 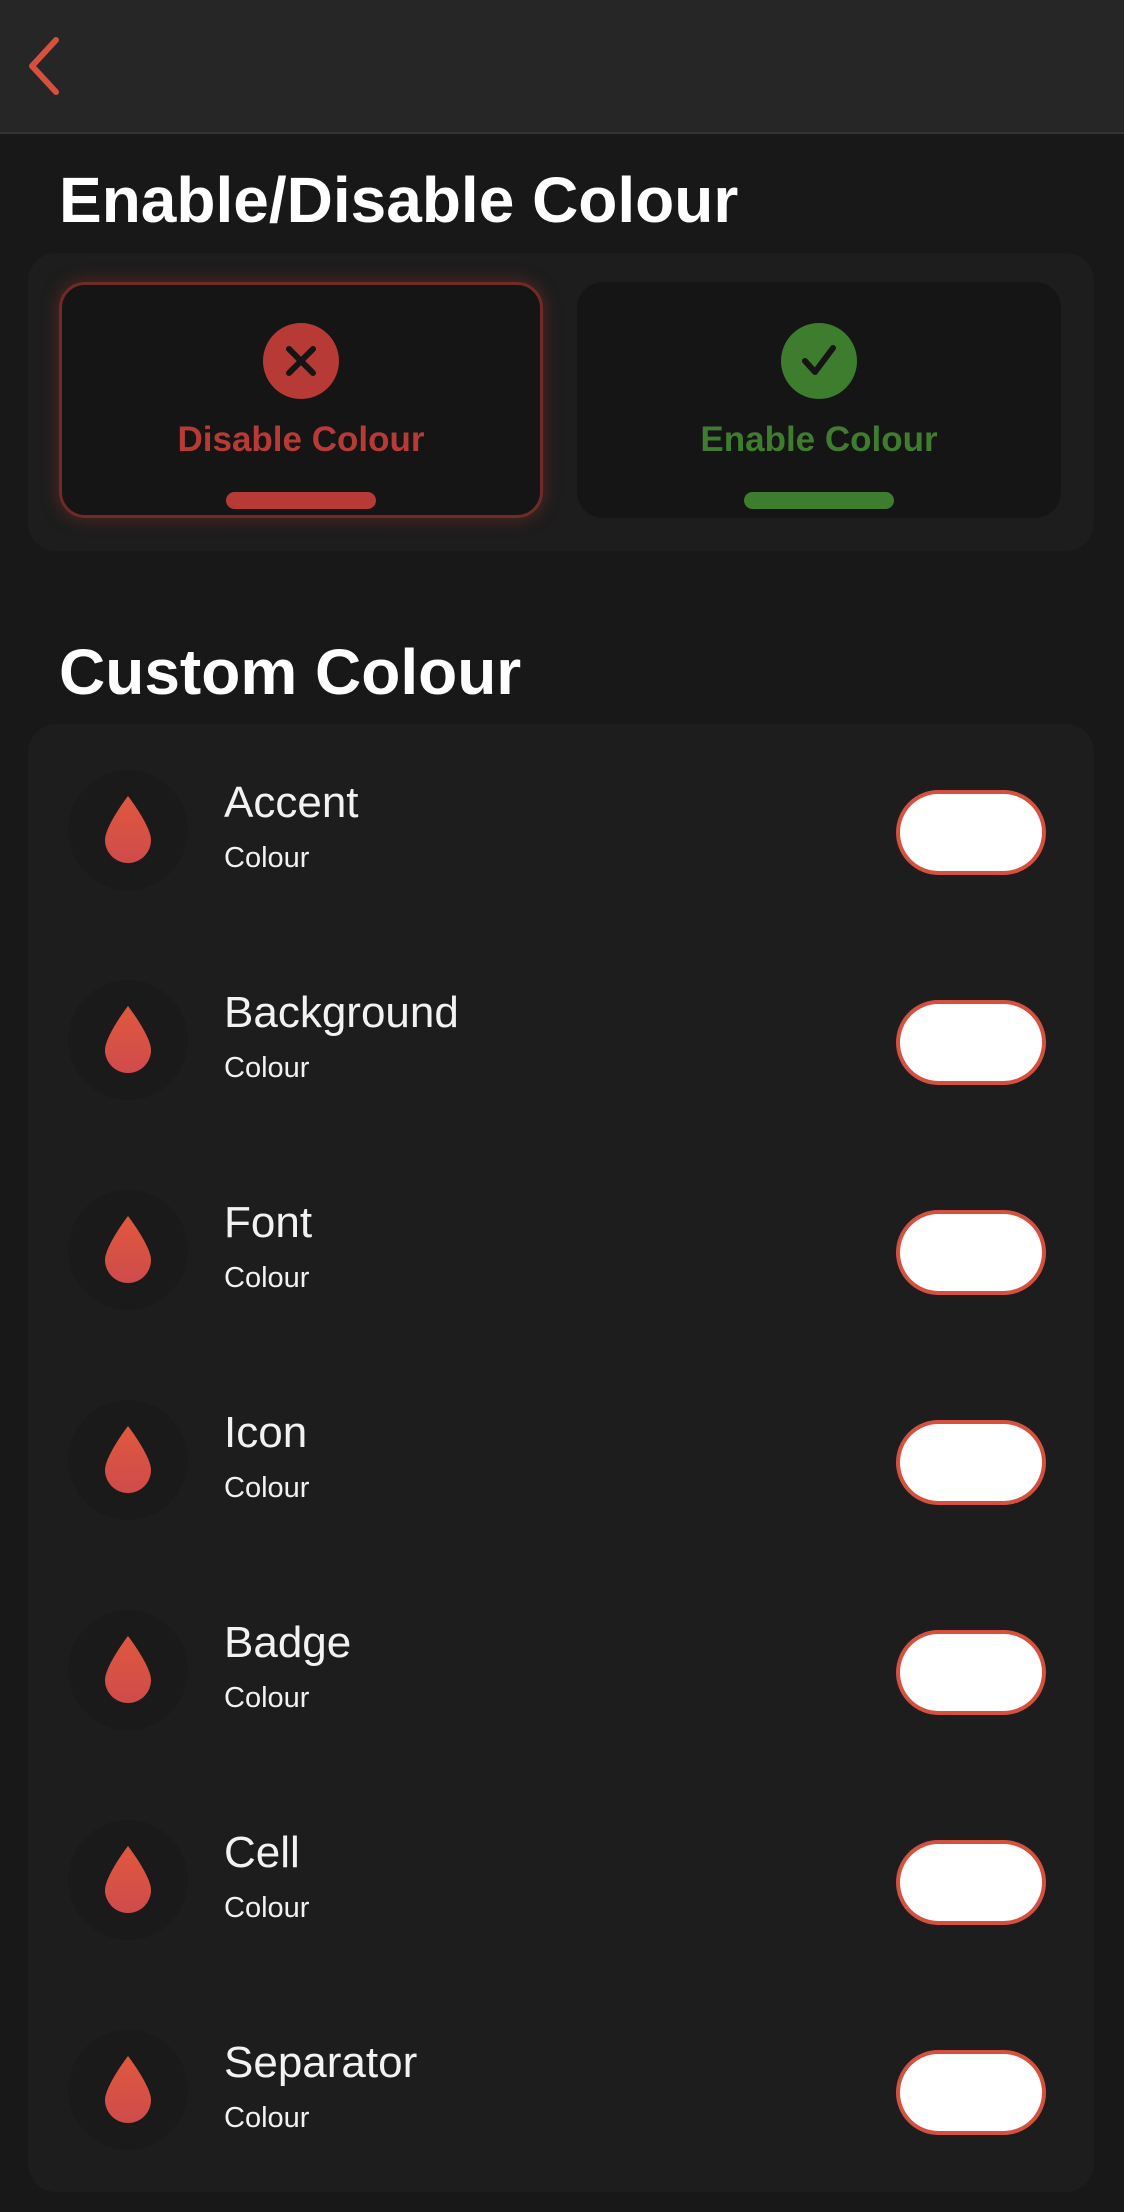 I want to click on custom-colour-section-title: Custom Colour, so click(x=290, y=672).